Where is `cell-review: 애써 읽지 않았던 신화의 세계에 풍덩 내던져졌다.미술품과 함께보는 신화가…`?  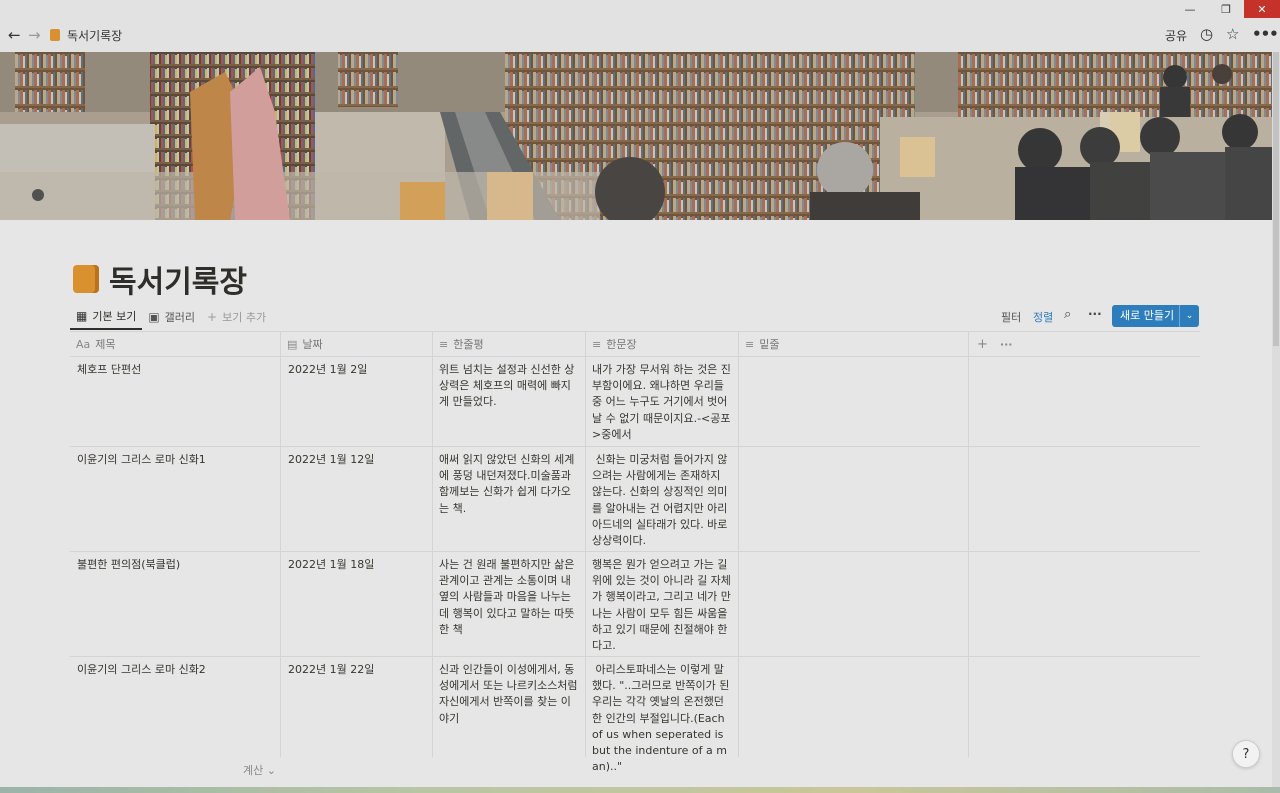 cell-review: 애써 읽지 않았던 신화의 세계에 풍덩 내던져졌다.미술품과 함께보는 신화가… is located at coordinates (509, 499).